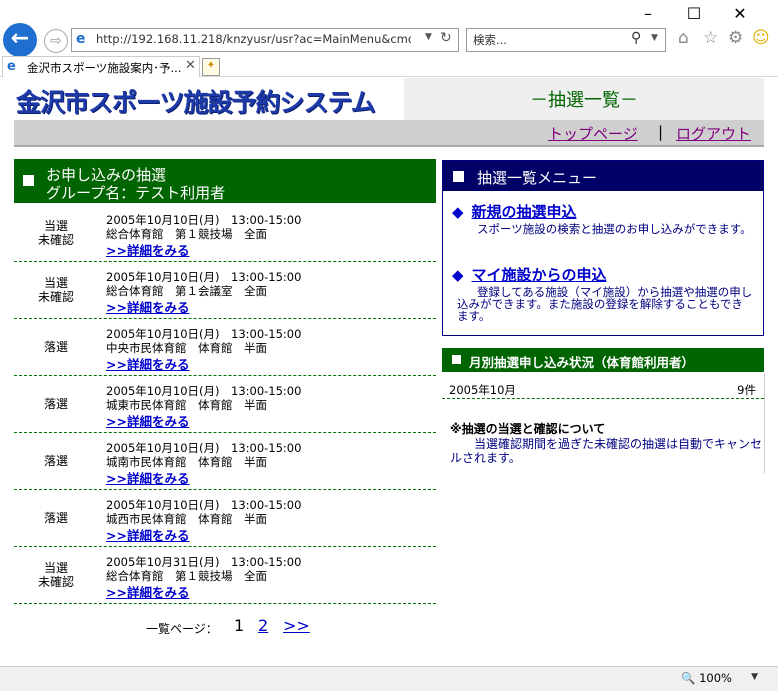 This screenshot has height=691, width=778. Describe the element at coordinates (182, 629) in the screenshot. I see `pager-label: 一覧ページ：` at that location.